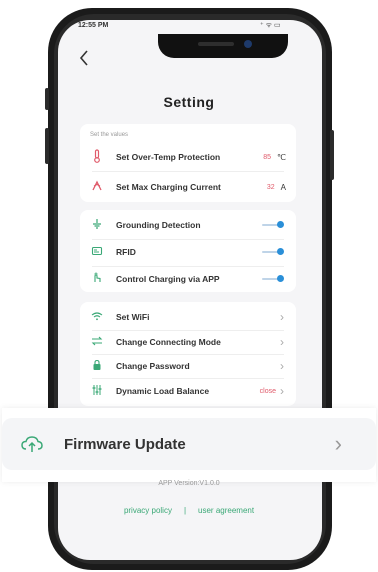  Describe the element at coordinates (189, 102) in the screenshot. I see `page-title: Setting` at that location.